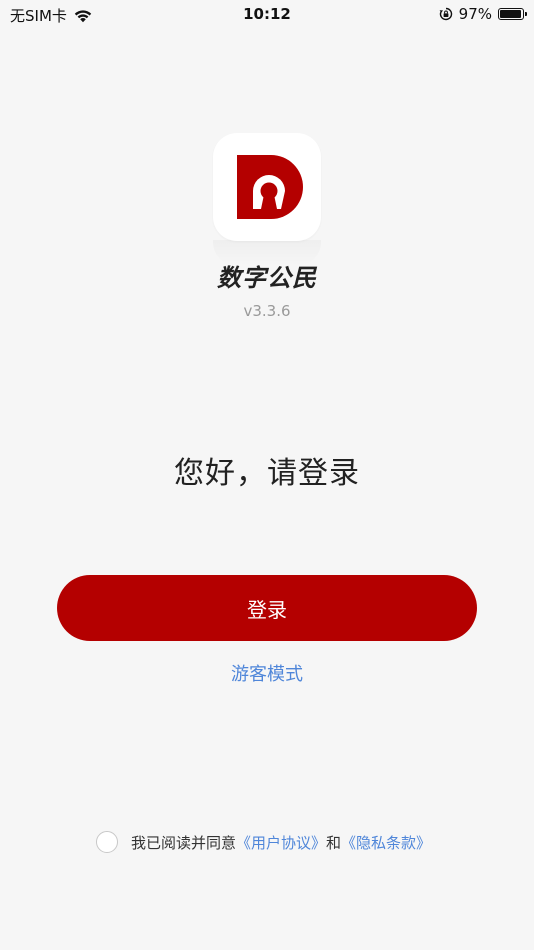  What do you see at coordinates (184, 842) in the screenshot?
I see `agreement-prefix: 我已阅读并同意` at bounding box center [184, 842].